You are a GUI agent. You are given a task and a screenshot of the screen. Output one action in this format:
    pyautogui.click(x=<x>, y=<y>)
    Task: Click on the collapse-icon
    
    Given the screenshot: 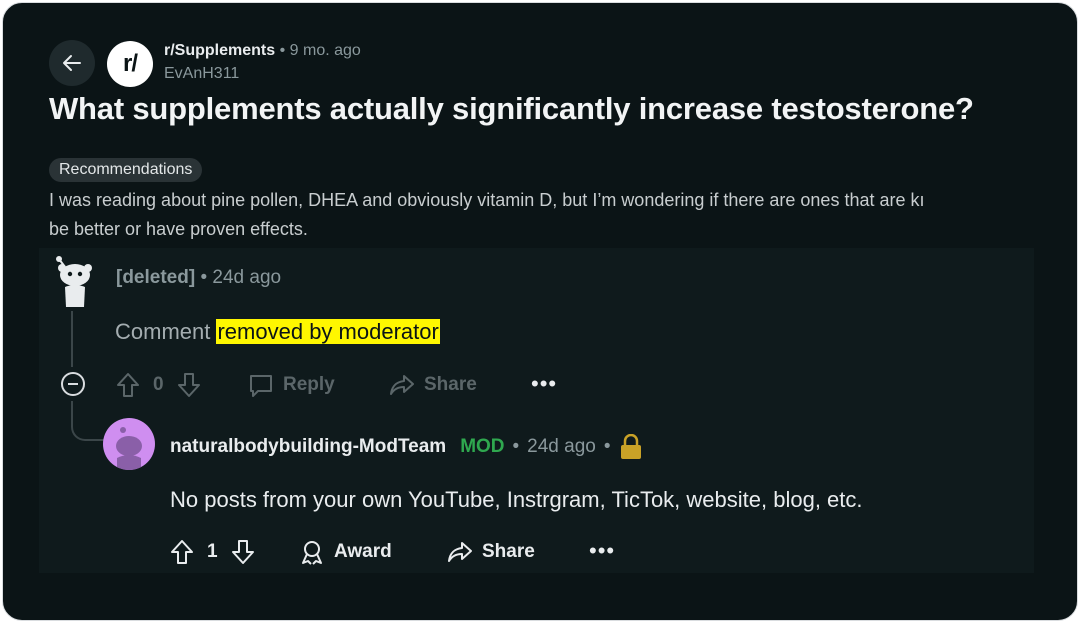 What is the action you would take?
    pyautogui.click(x=73, y=384)
    